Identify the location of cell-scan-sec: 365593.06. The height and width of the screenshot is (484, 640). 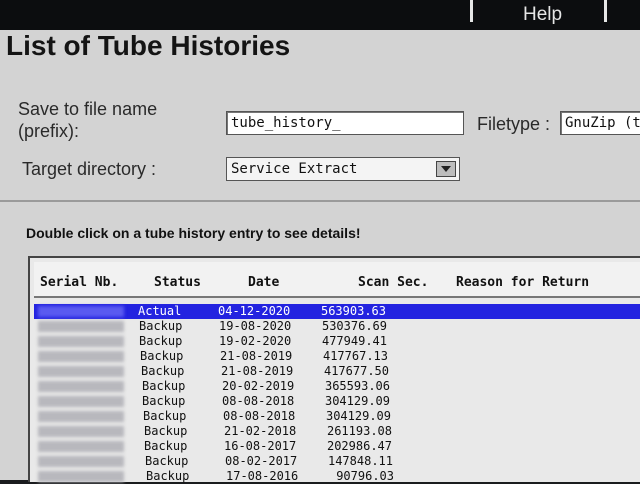
(357, 386).